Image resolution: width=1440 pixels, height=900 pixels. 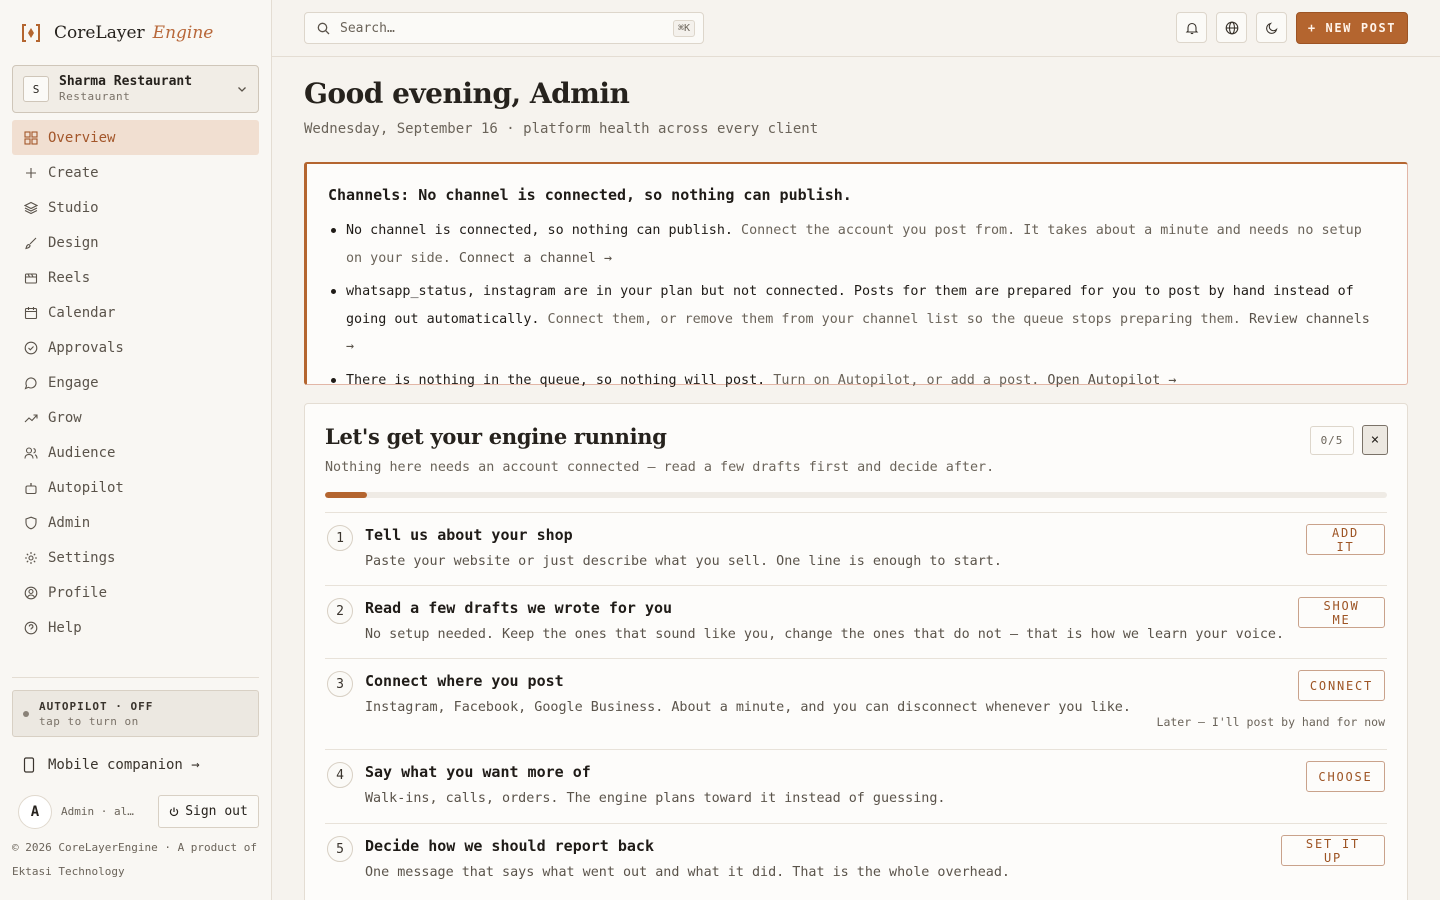 What do you see at coordinates (856, 28) in the screenshot?
I see `topbar: ⌘K + NEW POST` at bounding box center [856, 28].